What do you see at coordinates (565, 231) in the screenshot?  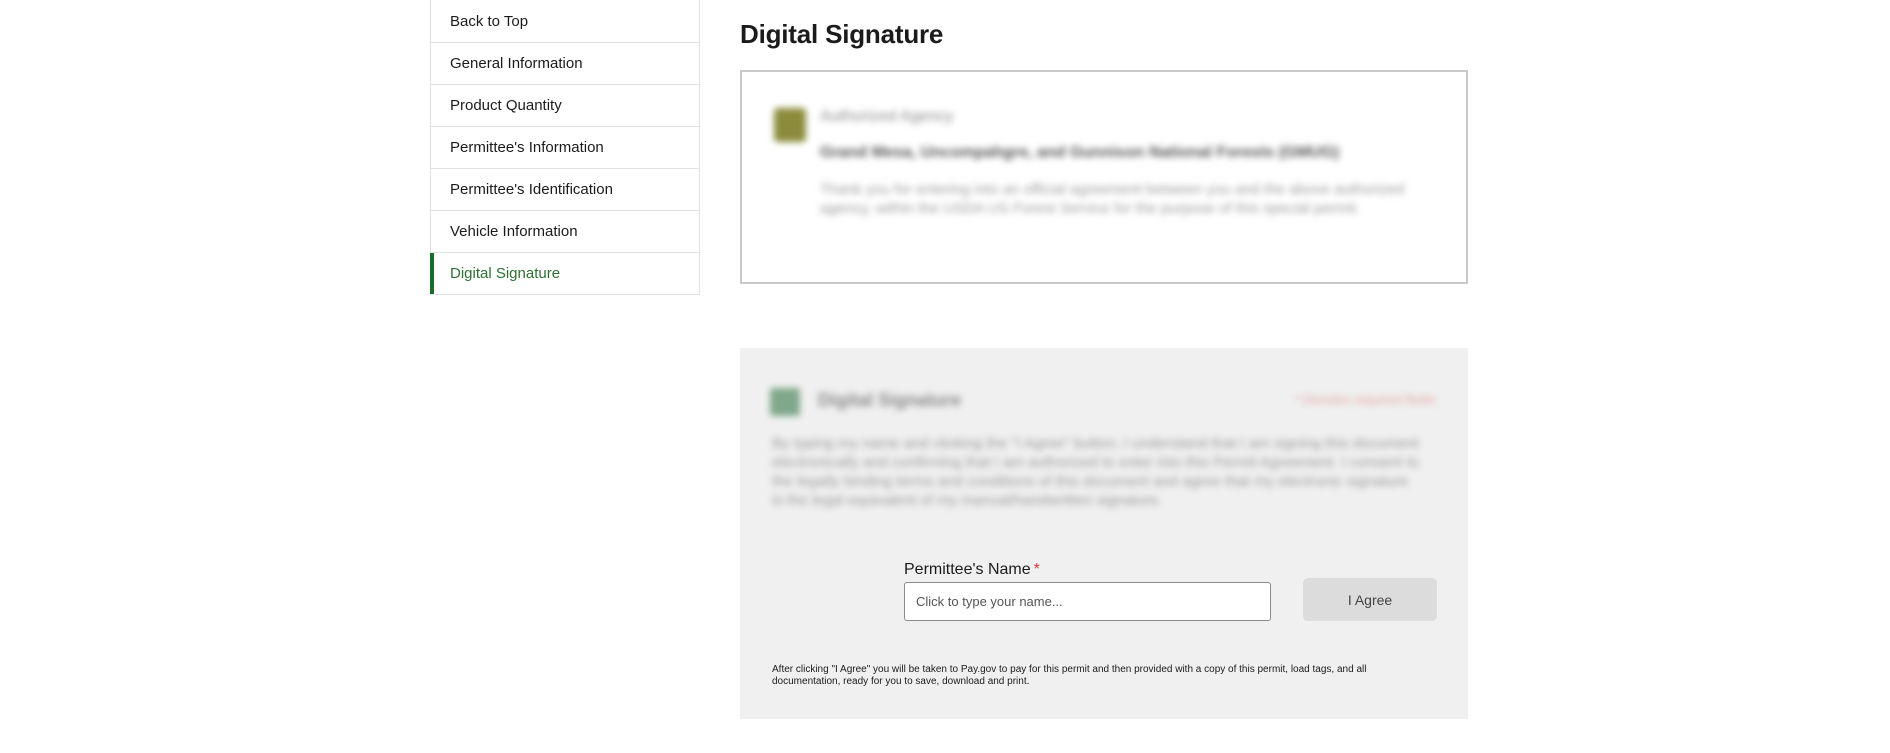 I see `nav-item-vehicle-information: Vehicle Information` at bounding box center [565, 231].